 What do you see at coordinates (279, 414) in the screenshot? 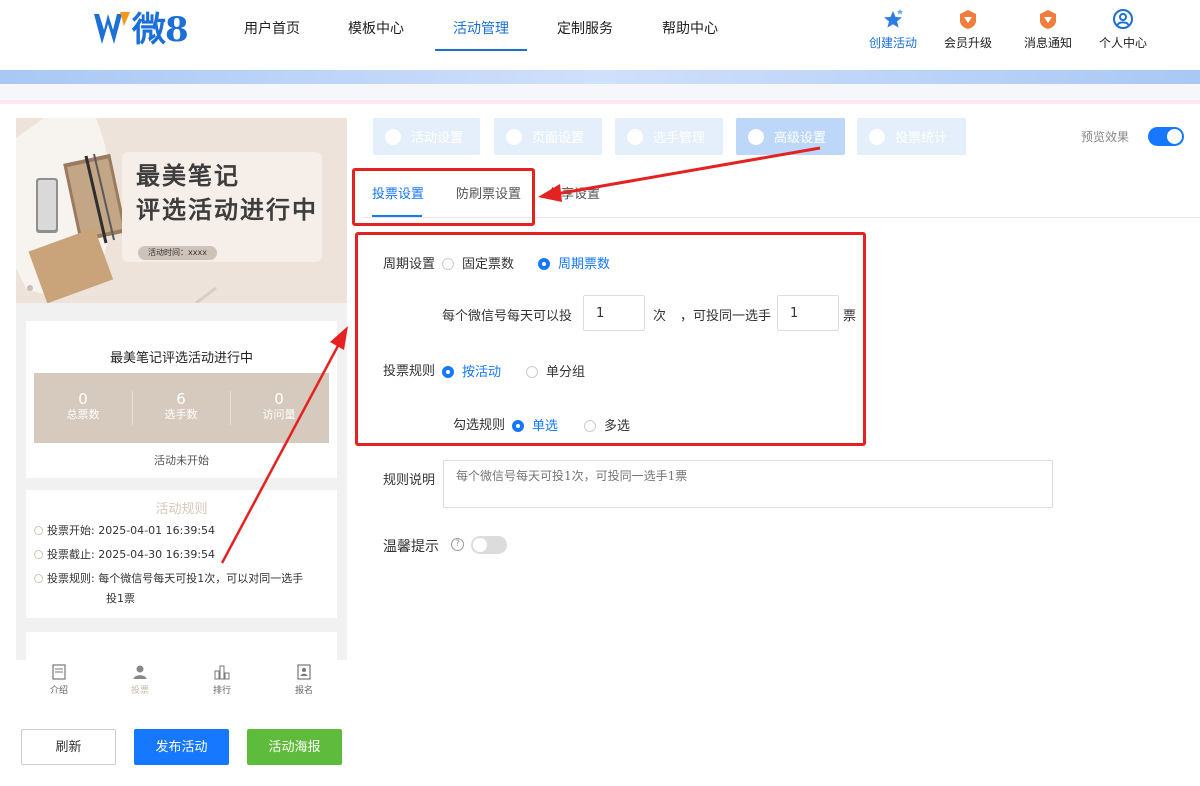
I see `stat-label: 访问量` at bounding box center [279, 414].